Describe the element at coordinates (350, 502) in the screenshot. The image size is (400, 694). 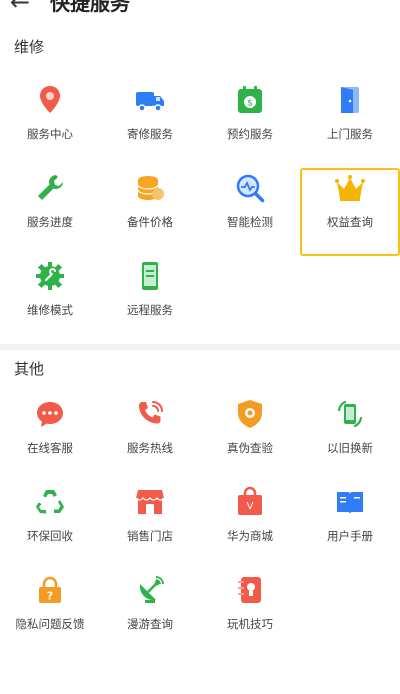
I see `book-icon` at that location.